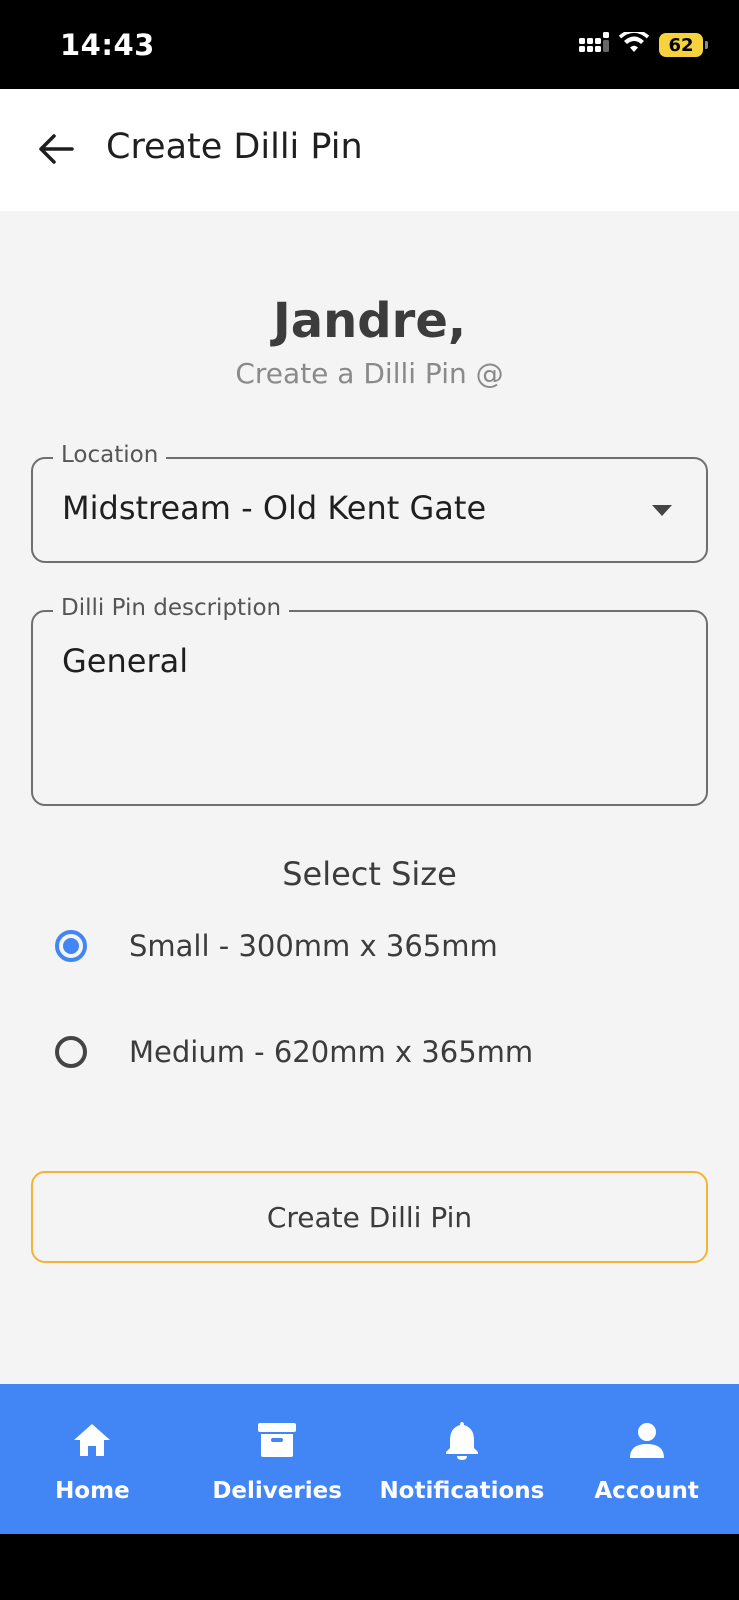  I want to click on home-icon, so click(92, 1440).